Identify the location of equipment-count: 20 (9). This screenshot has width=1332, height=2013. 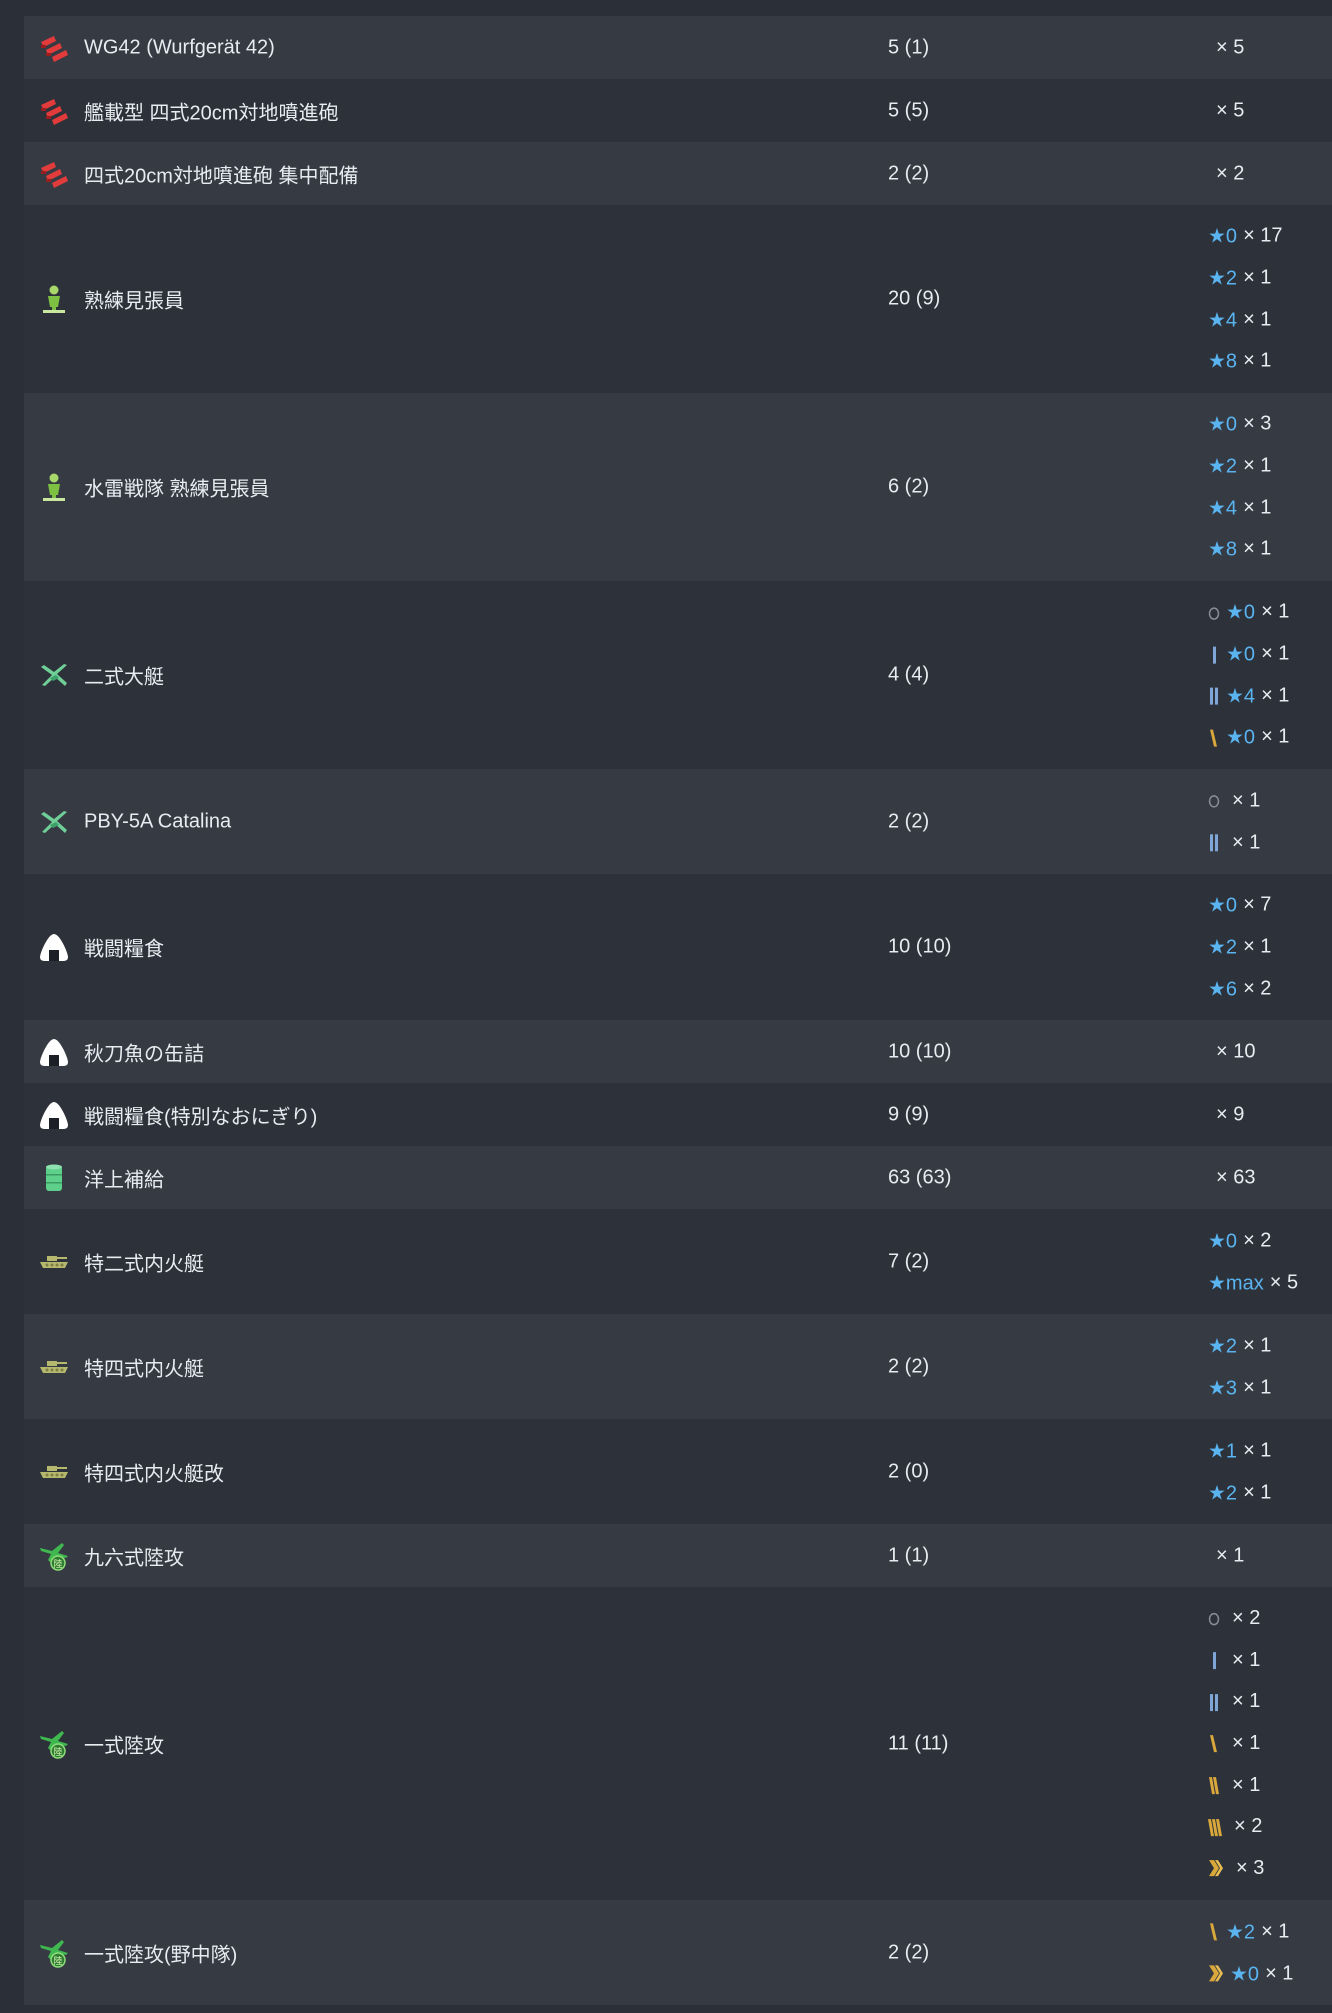
(914, 298).